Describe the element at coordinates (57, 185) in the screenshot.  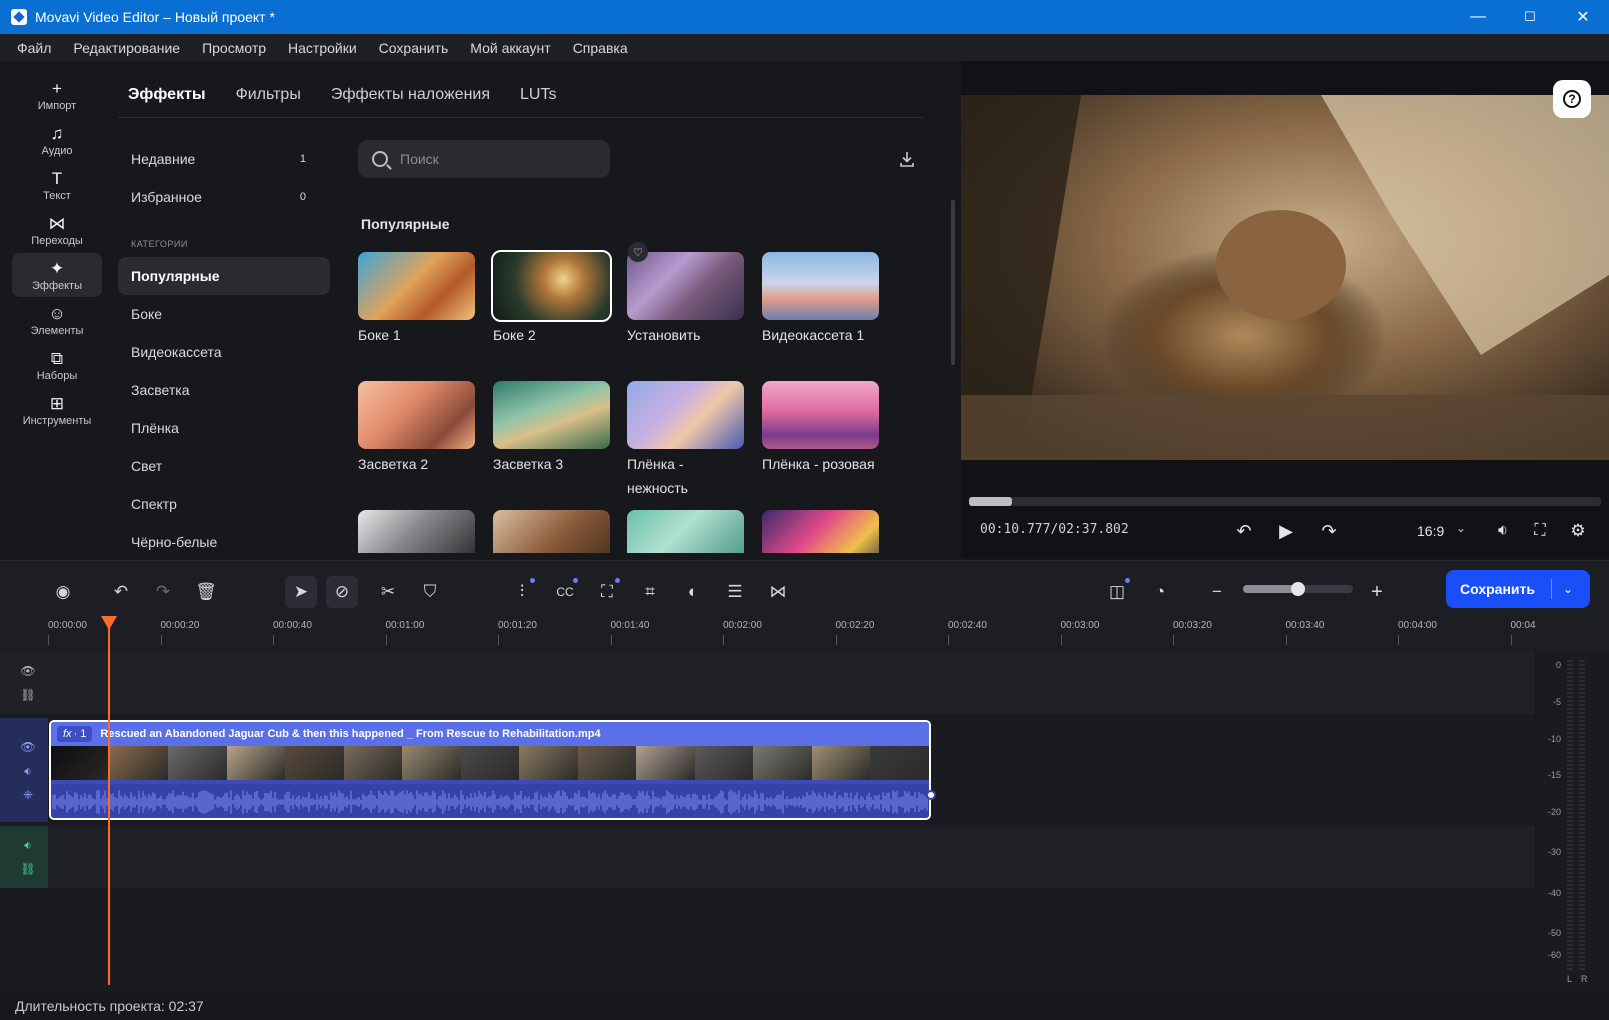
I see `sidebar-item-text: T Текст` at that location.